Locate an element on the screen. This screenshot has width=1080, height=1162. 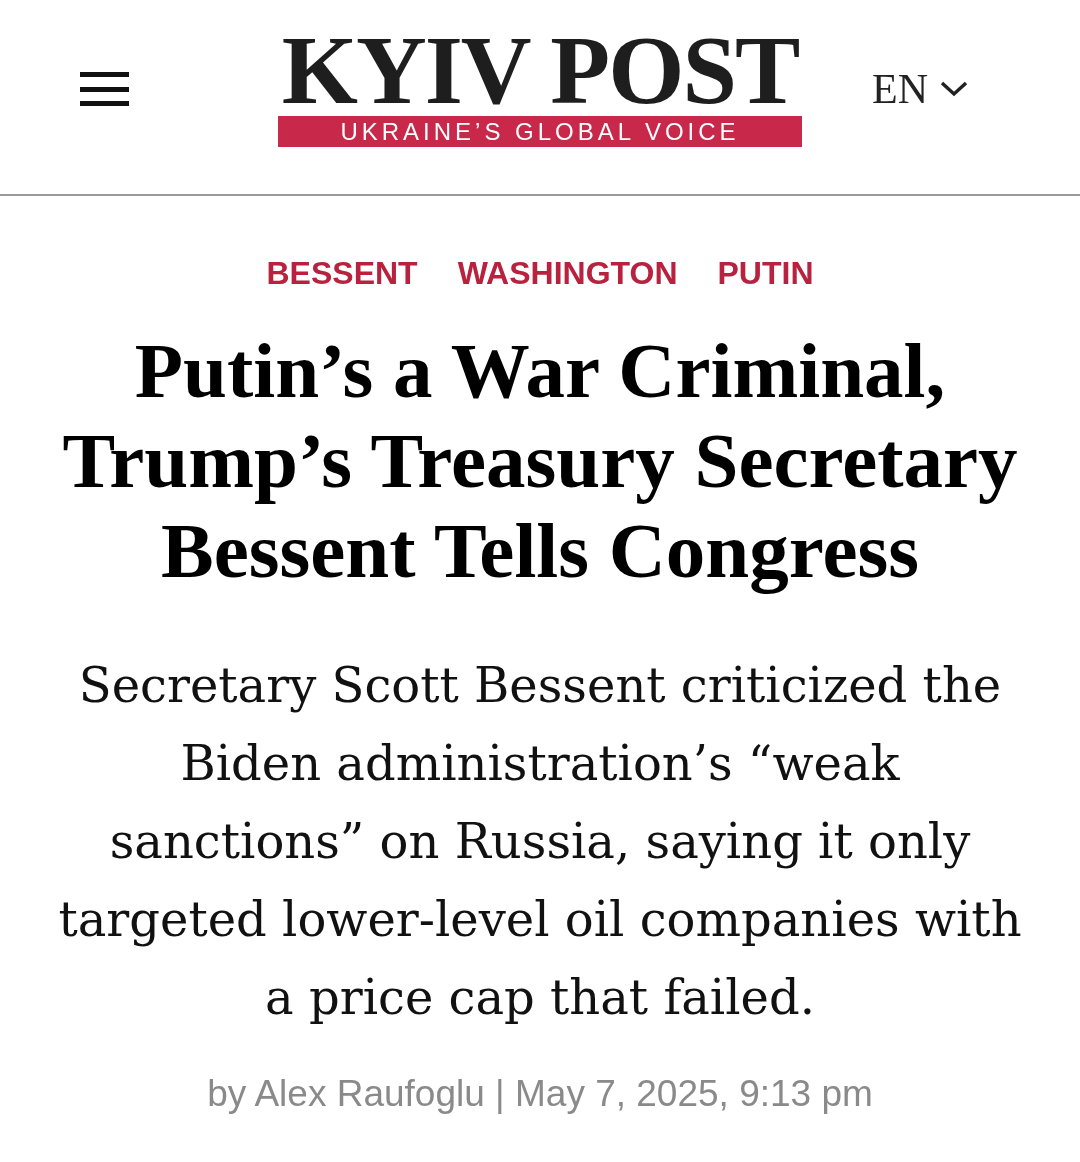
logo-tagline: UKRAINE’S GLOBAL VOICE is located at coordinates (540, 131).